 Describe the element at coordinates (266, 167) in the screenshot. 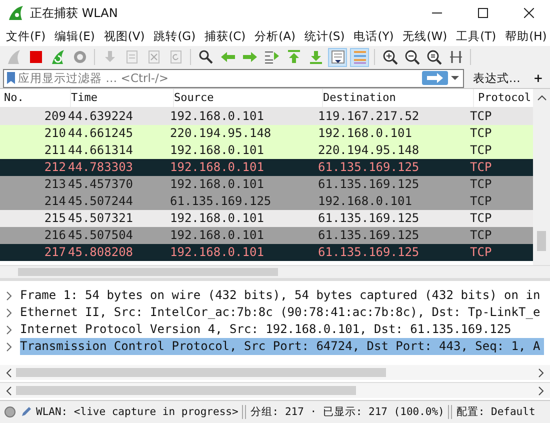

I see `packet-row: 212 44.783303 192.168.0.101 61.135.169.125 TCP` at that location.